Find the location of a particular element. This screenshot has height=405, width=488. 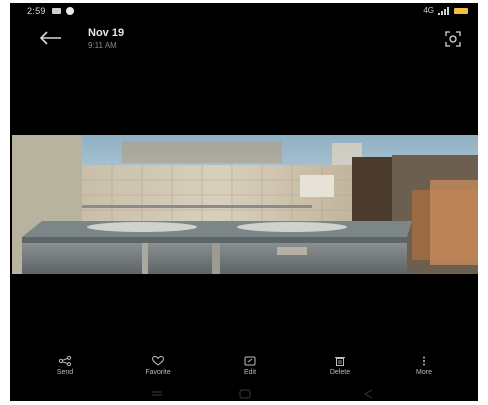

status-right: 4G is located at coordinates (445, 10).